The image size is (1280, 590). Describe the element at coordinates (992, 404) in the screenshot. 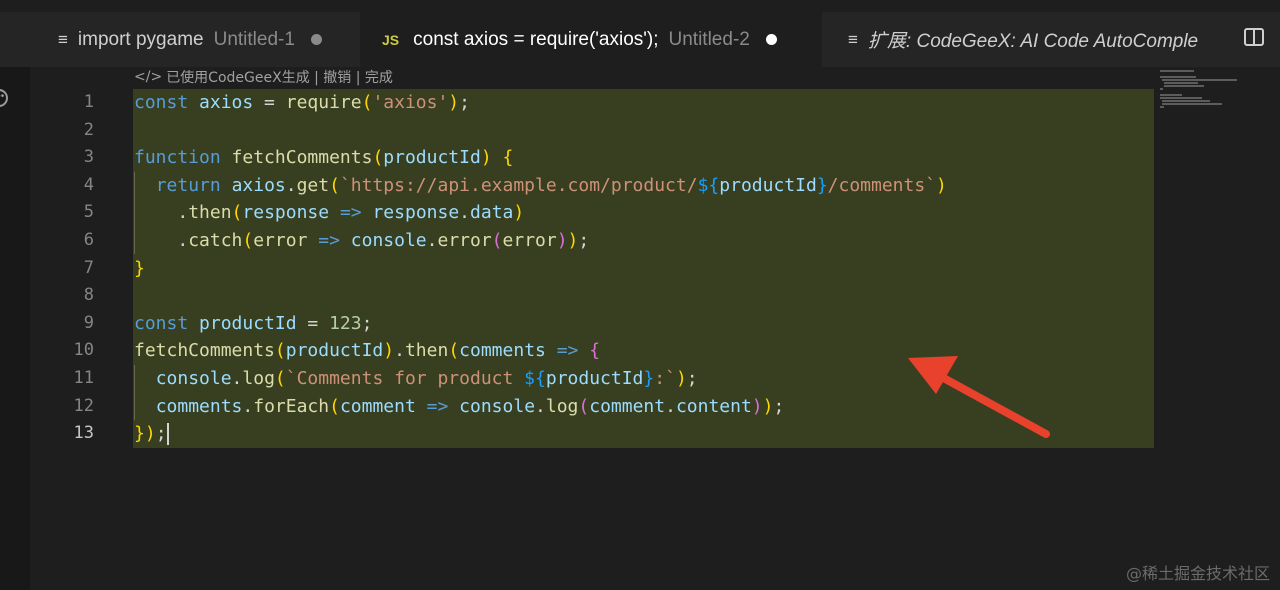

I see `arrow-shaft` at that location.